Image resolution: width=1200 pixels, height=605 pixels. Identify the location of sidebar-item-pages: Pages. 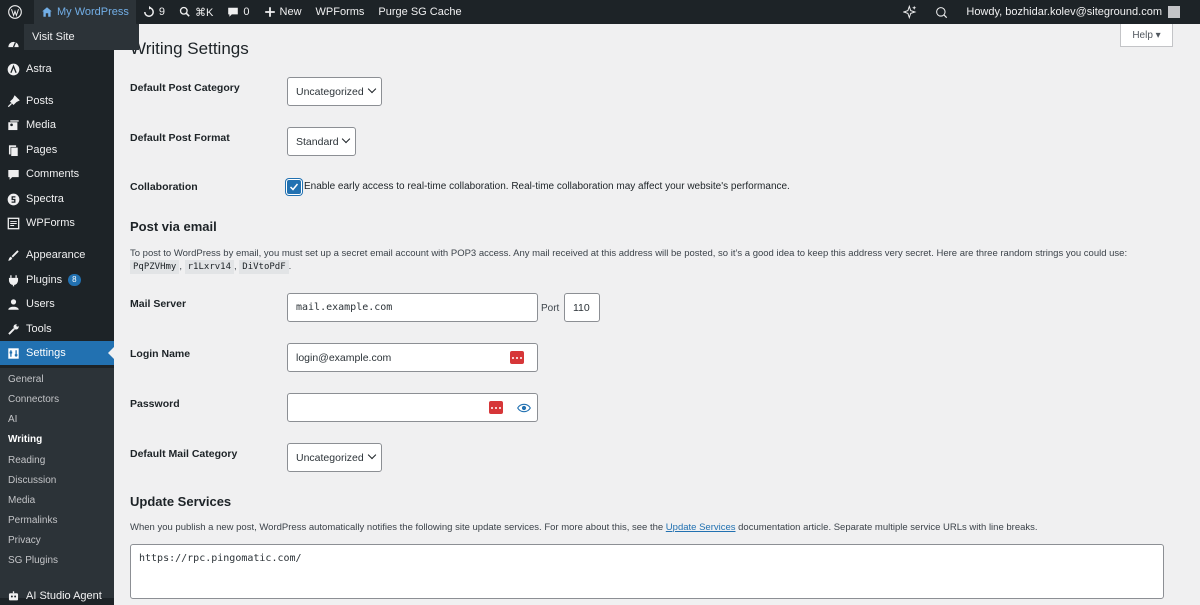
(57, 150).